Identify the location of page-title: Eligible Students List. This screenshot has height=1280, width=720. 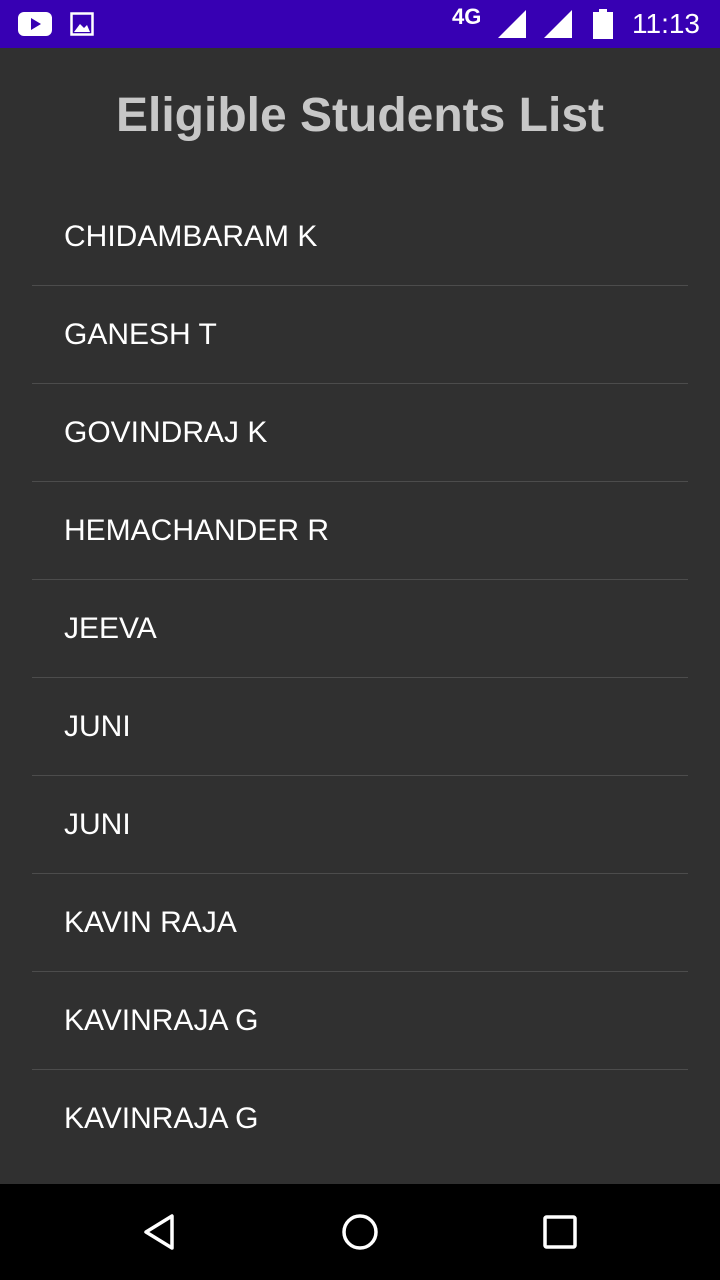
(360, 115).